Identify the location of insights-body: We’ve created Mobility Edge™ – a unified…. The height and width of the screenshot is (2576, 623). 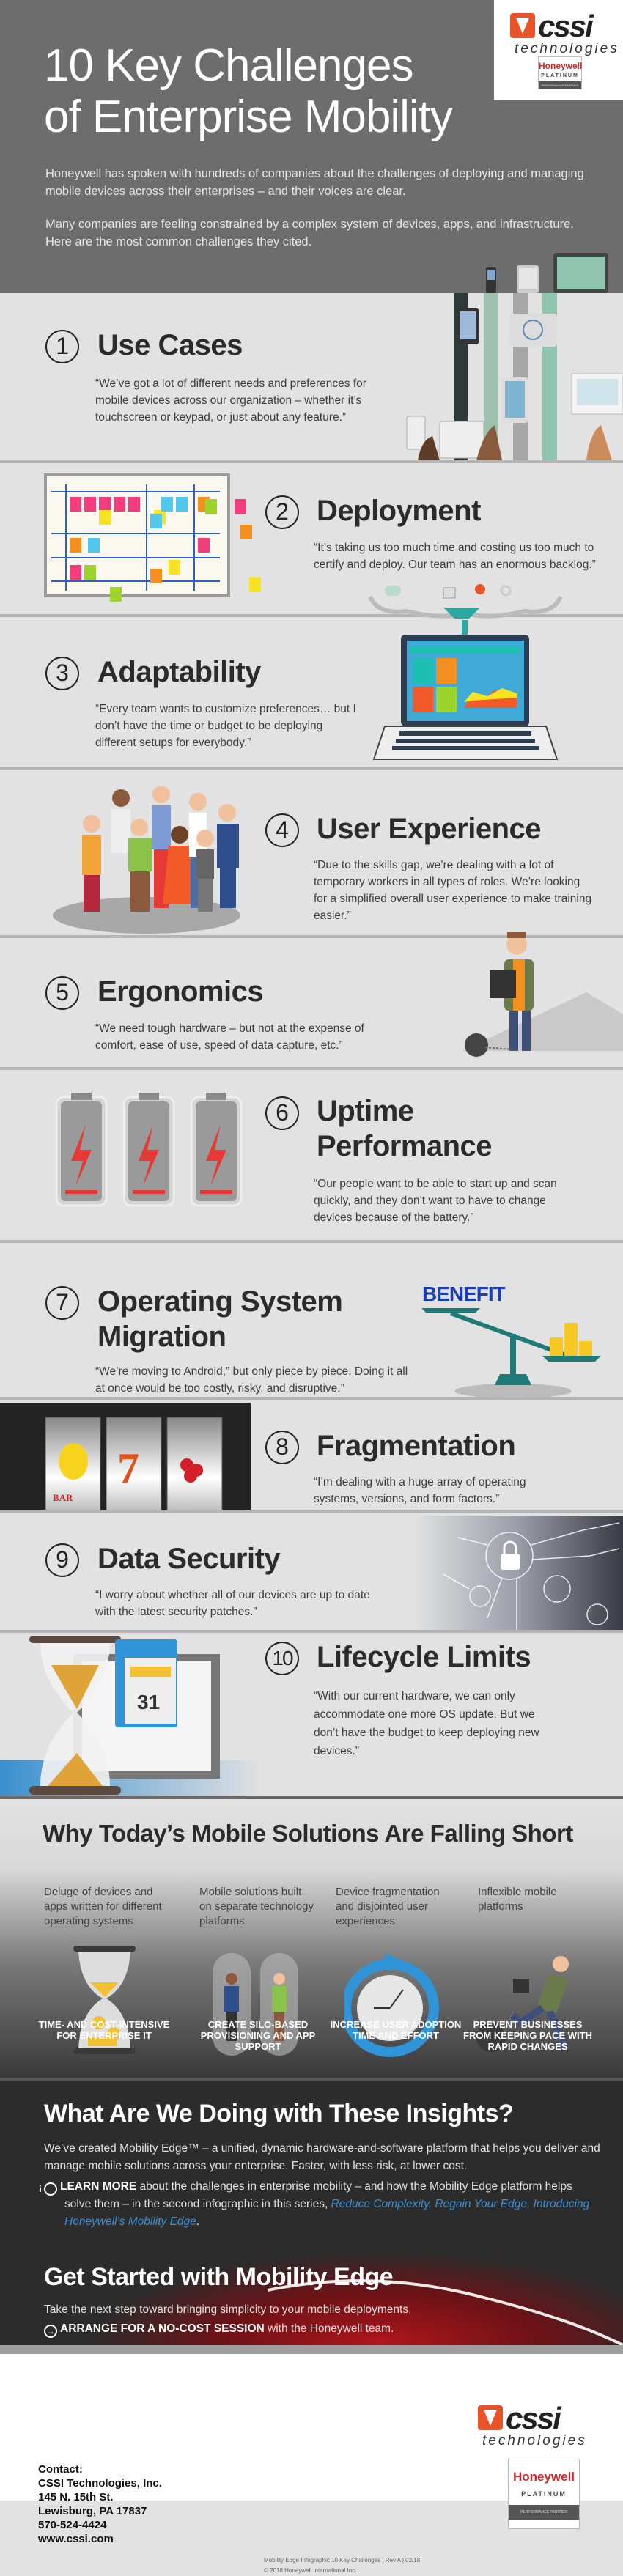
(322, 2157).